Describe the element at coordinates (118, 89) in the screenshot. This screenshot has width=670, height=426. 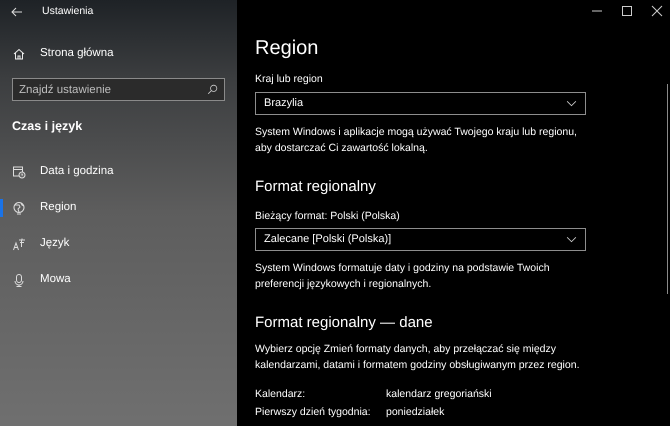
I see `search-field: Znajdź ustawienie` at that location.